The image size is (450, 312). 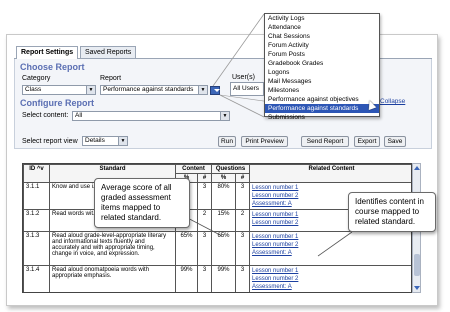 What do you see at coordinates (322, 72) in the screenshot?
I see `menu-item-logons: Logons` at bounding box center [322, 72].